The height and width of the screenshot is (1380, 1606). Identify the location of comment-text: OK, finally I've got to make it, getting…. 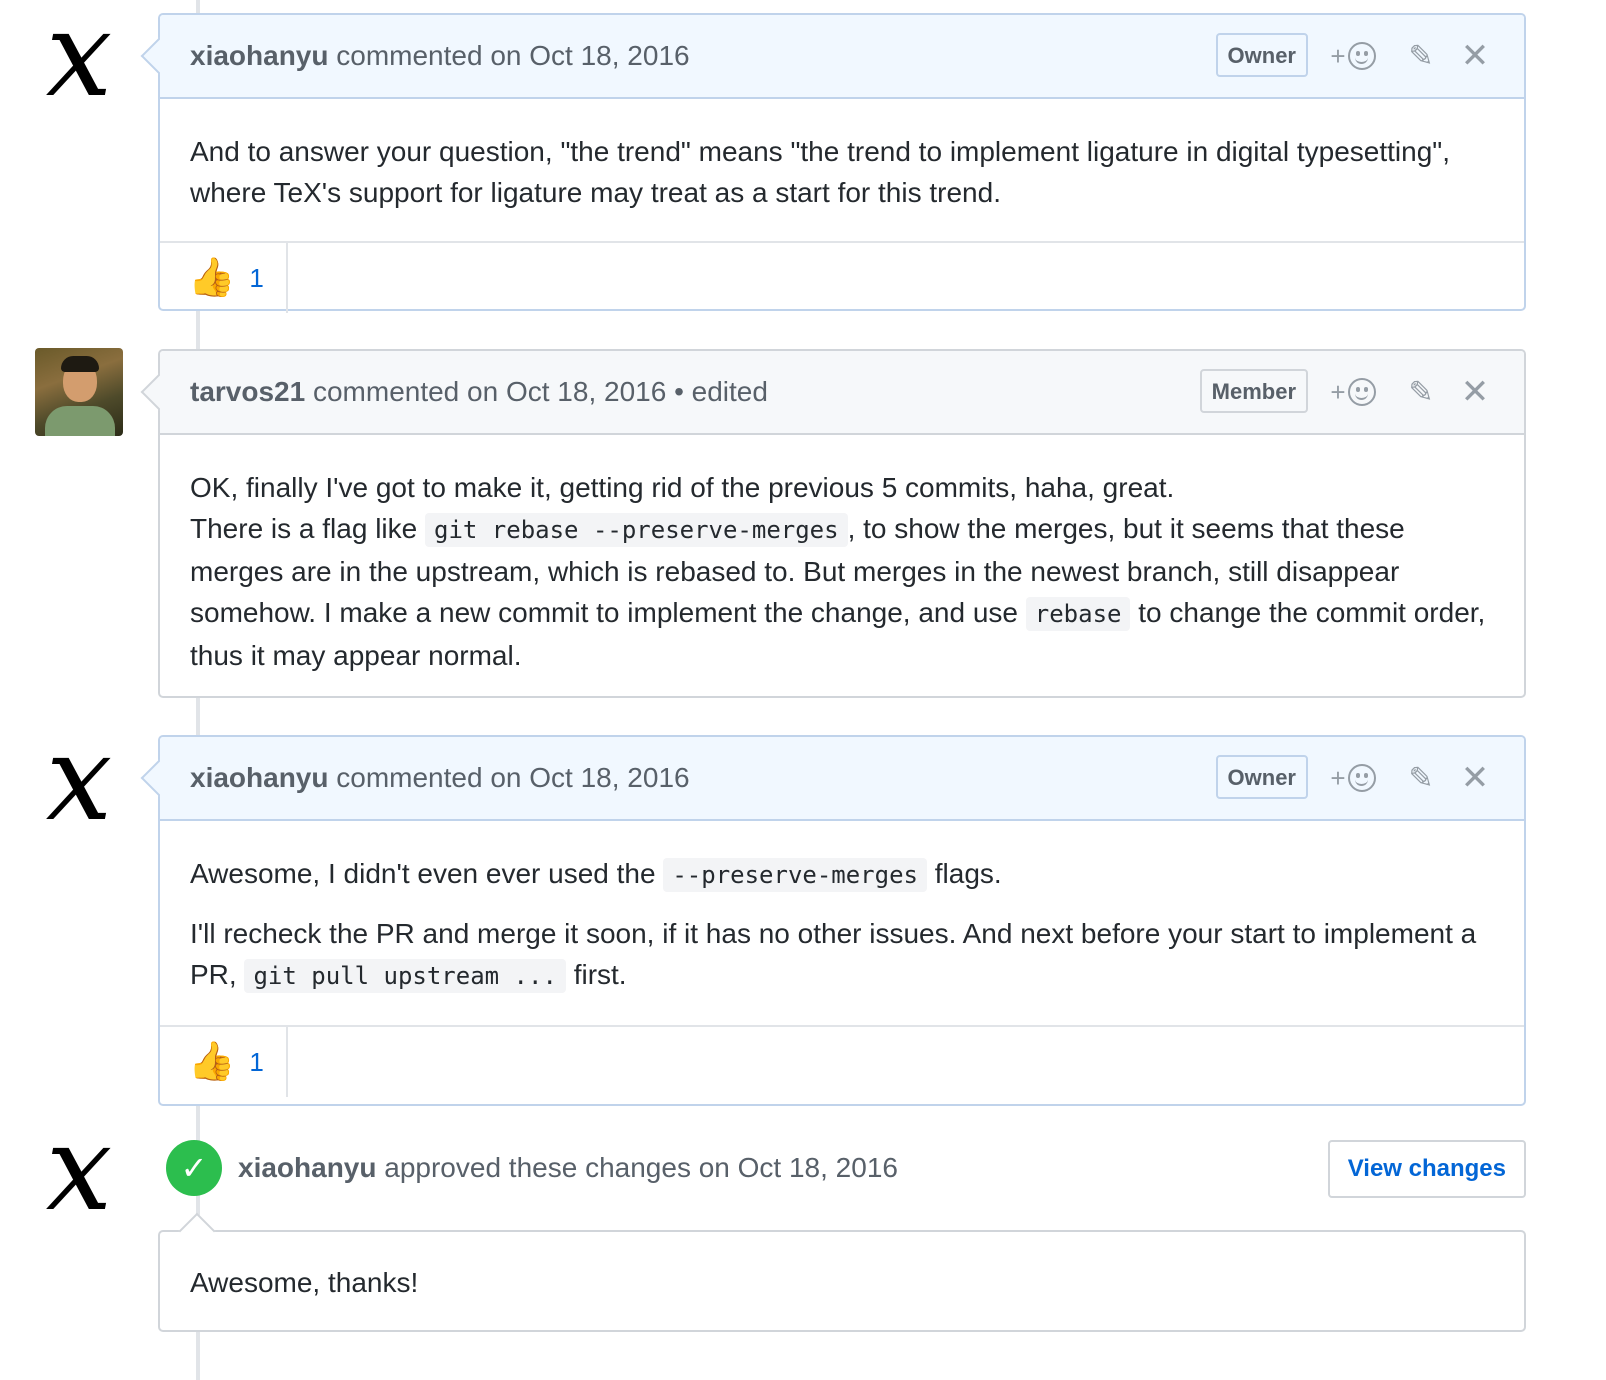
(682, 487).